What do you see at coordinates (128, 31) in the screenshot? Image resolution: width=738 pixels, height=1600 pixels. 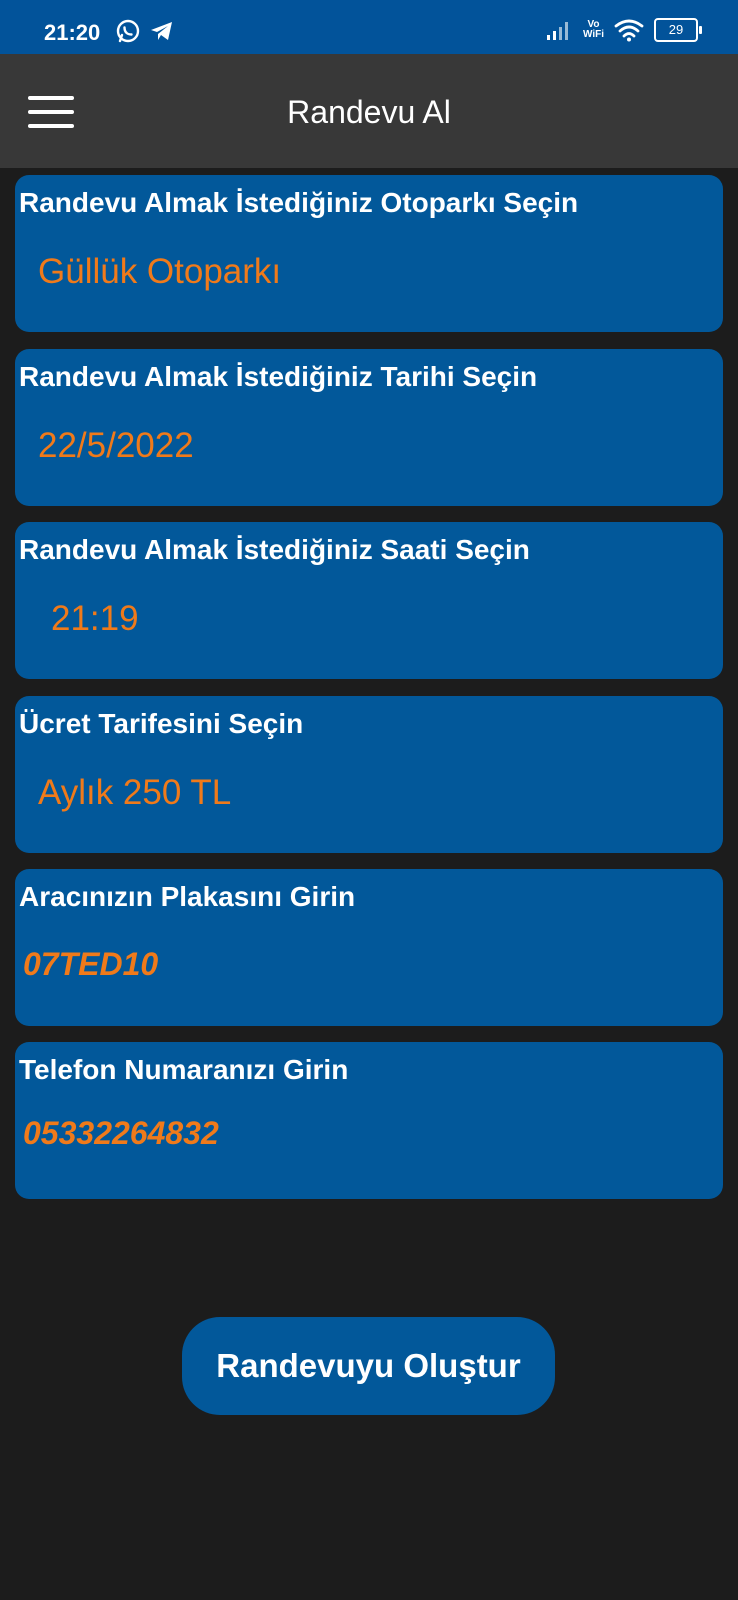 I see `whatsapp-icon` at bounding box center [128, 31].